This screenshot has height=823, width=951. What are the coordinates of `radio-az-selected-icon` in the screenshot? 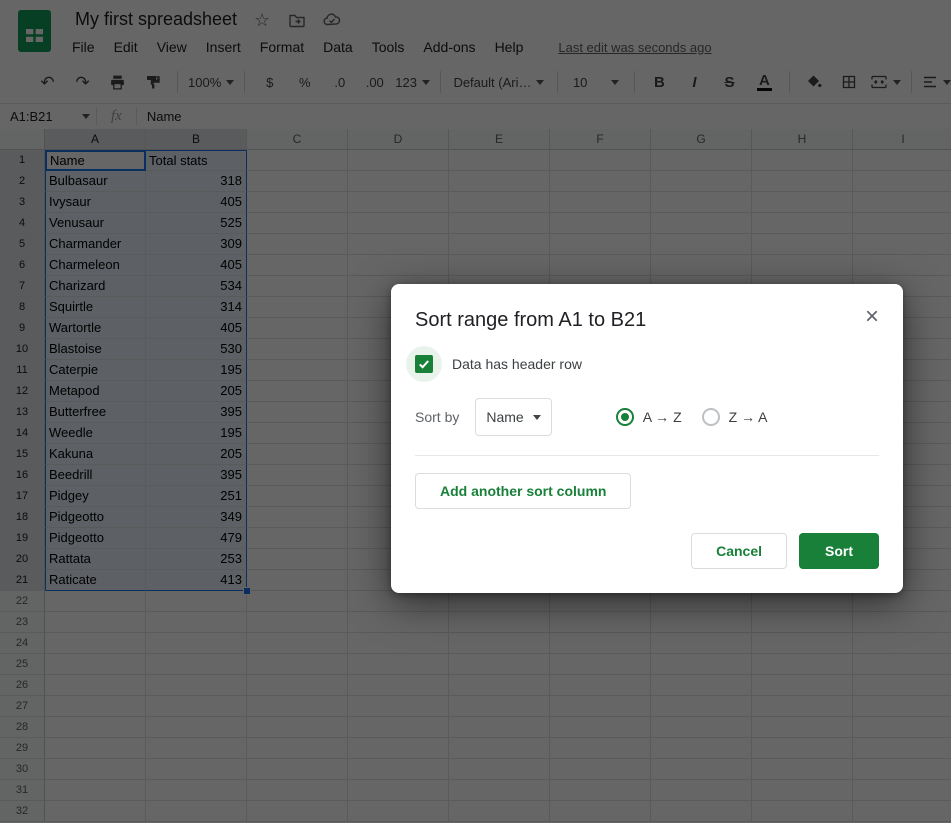 It's located at (624, 417).